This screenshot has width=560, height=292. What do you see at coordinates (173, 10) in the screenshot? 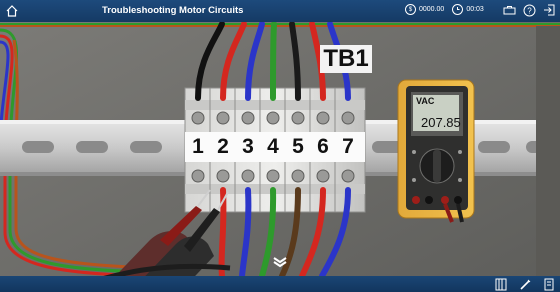
I see `page-title: Troubleshooting Motor Circuits` at bounding box center [173, 10].